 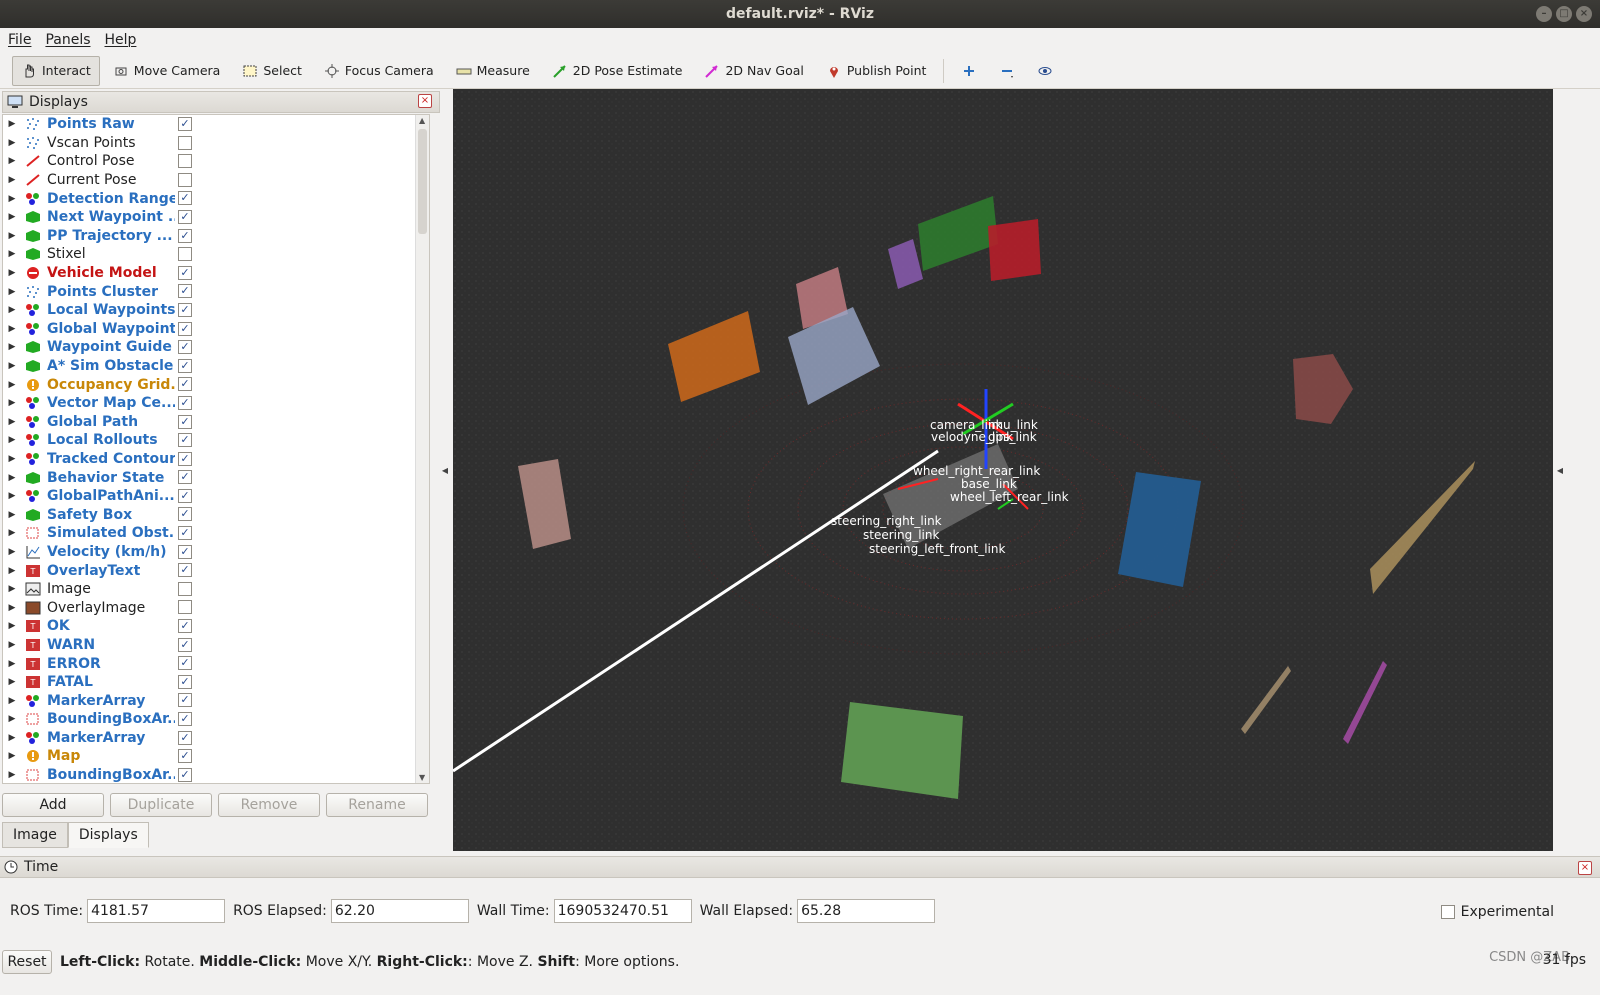 What do you see at coordinates (422, 449) in the screenshot?
I see `displays-scrollbar: ▲ ▼` at bounding box center [422, 449].